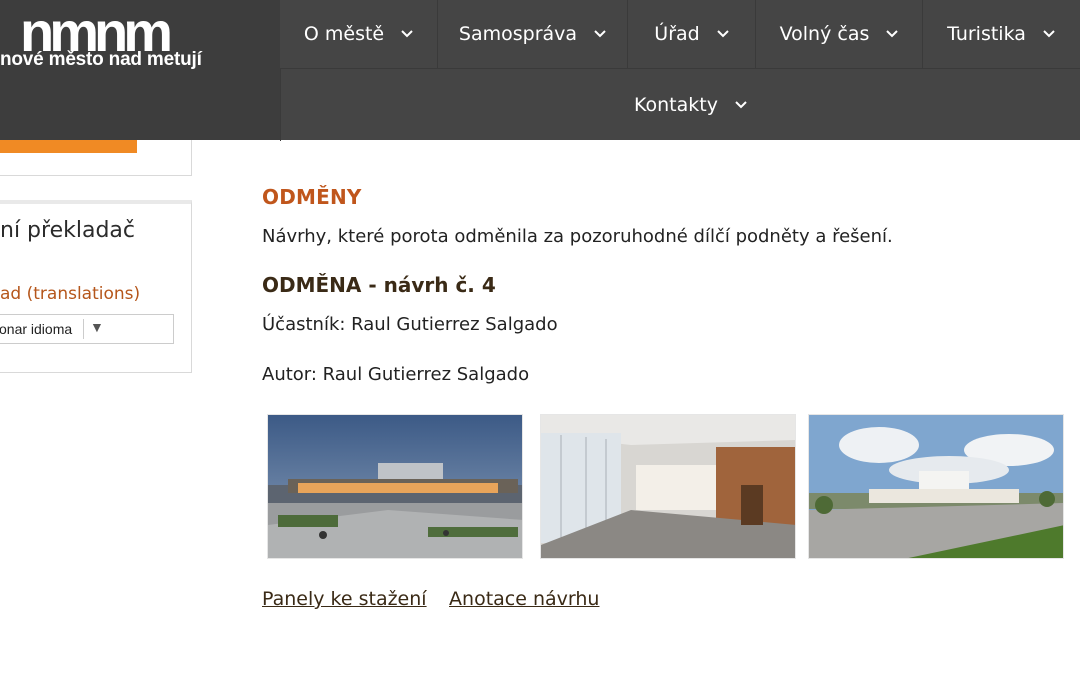 This screenshot has height=675, width=1080. I want to click on language-select-value: onar idioma, so click(36, 329).